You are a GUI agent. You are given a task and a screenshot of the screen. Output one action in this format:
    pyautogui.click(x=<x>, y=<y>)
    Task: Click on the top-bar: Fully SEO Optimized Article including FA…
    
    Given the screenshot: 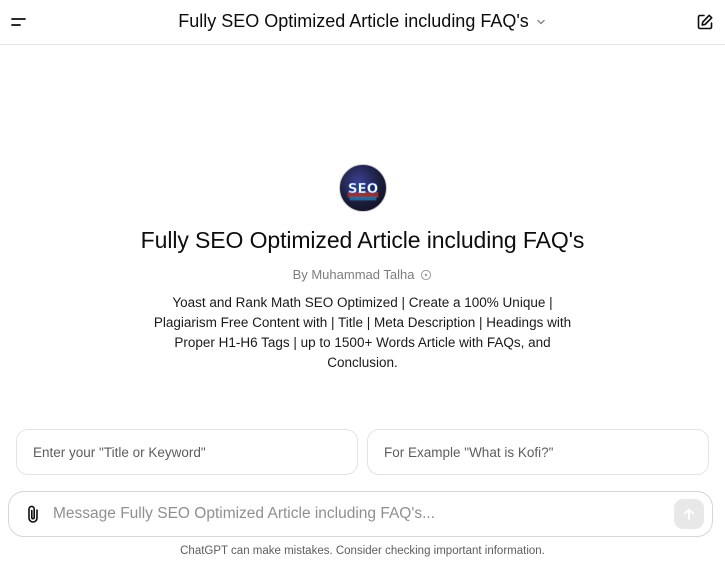 What is the action you would take?
    pyautogui.click(x=362, y=22)
    